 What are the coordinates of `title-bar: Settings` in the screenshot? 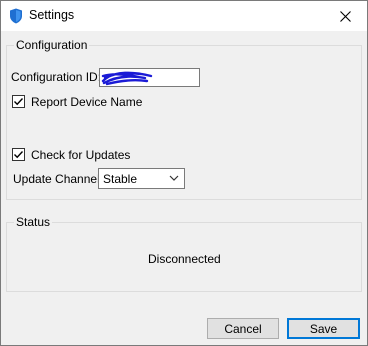 It's located at (184, 16).